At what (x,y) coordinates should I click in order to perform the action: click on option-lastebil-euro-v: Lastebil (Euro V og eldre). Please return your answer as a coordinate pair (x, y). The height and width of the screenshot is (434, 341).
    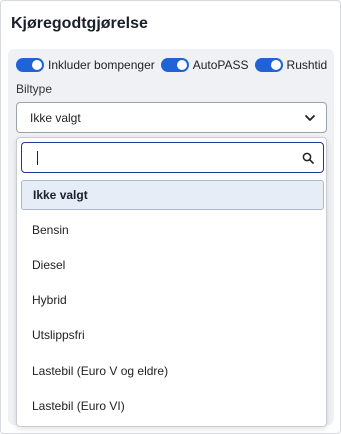
    Looking at the image, I should click on (172, 371).